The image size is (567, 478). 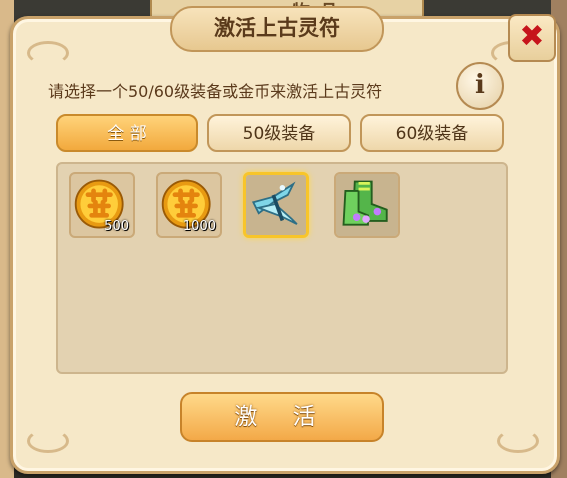 I want to click on item-quantity: 1000, so click(x=199, y=226).